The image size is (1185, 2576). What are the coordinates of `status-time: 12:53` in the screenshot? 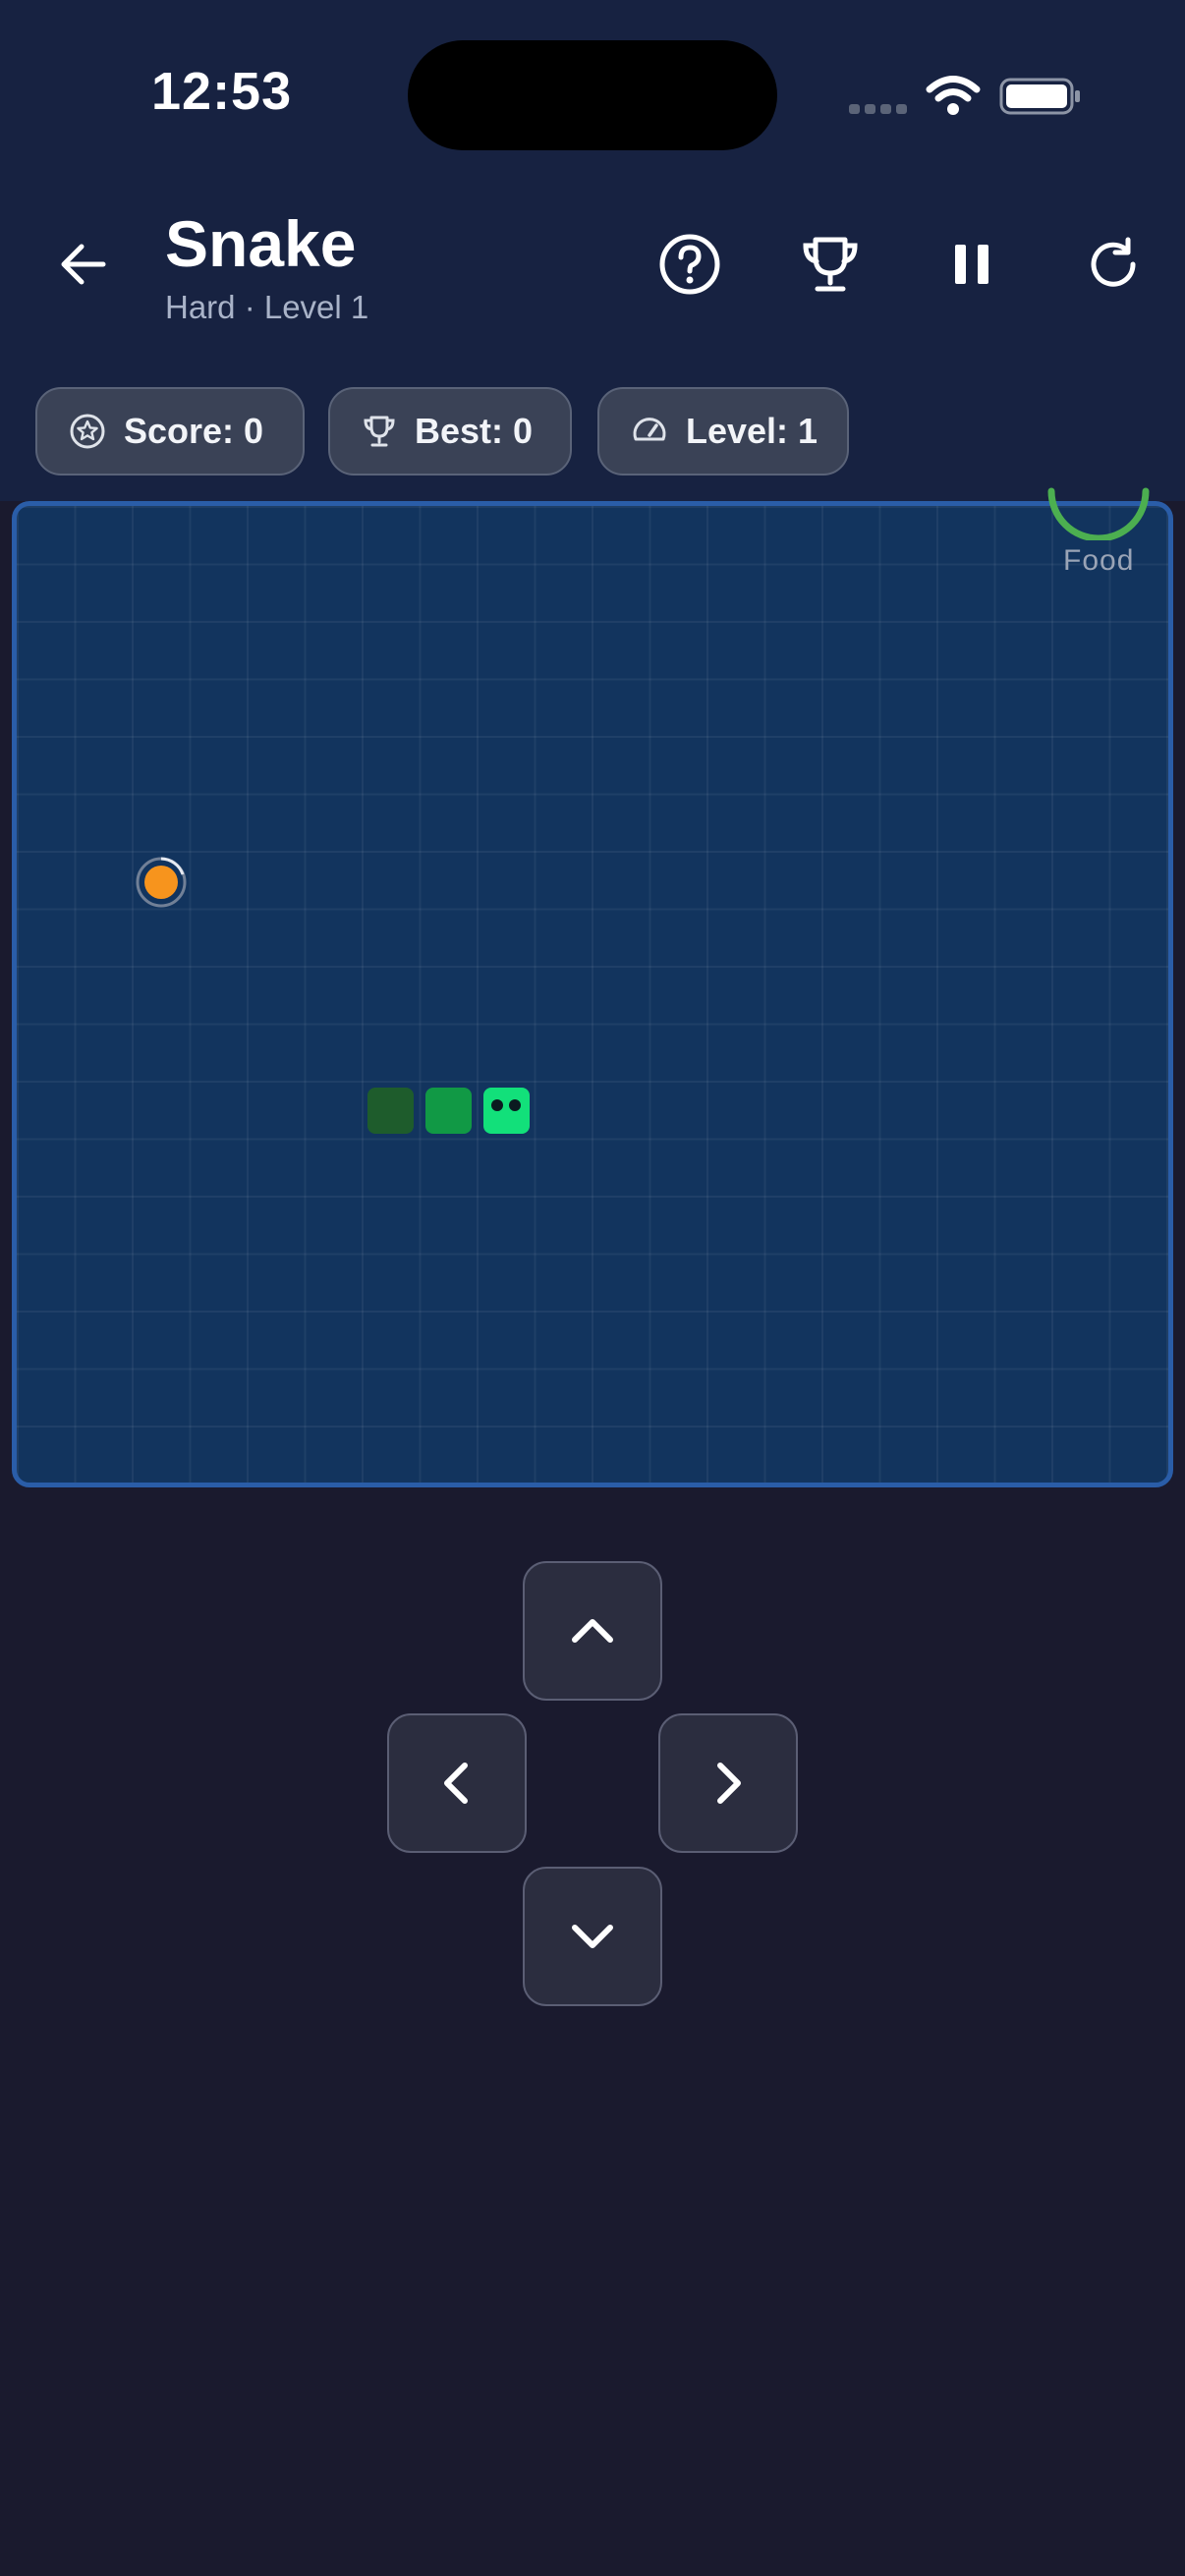 It's located at (222, 91).